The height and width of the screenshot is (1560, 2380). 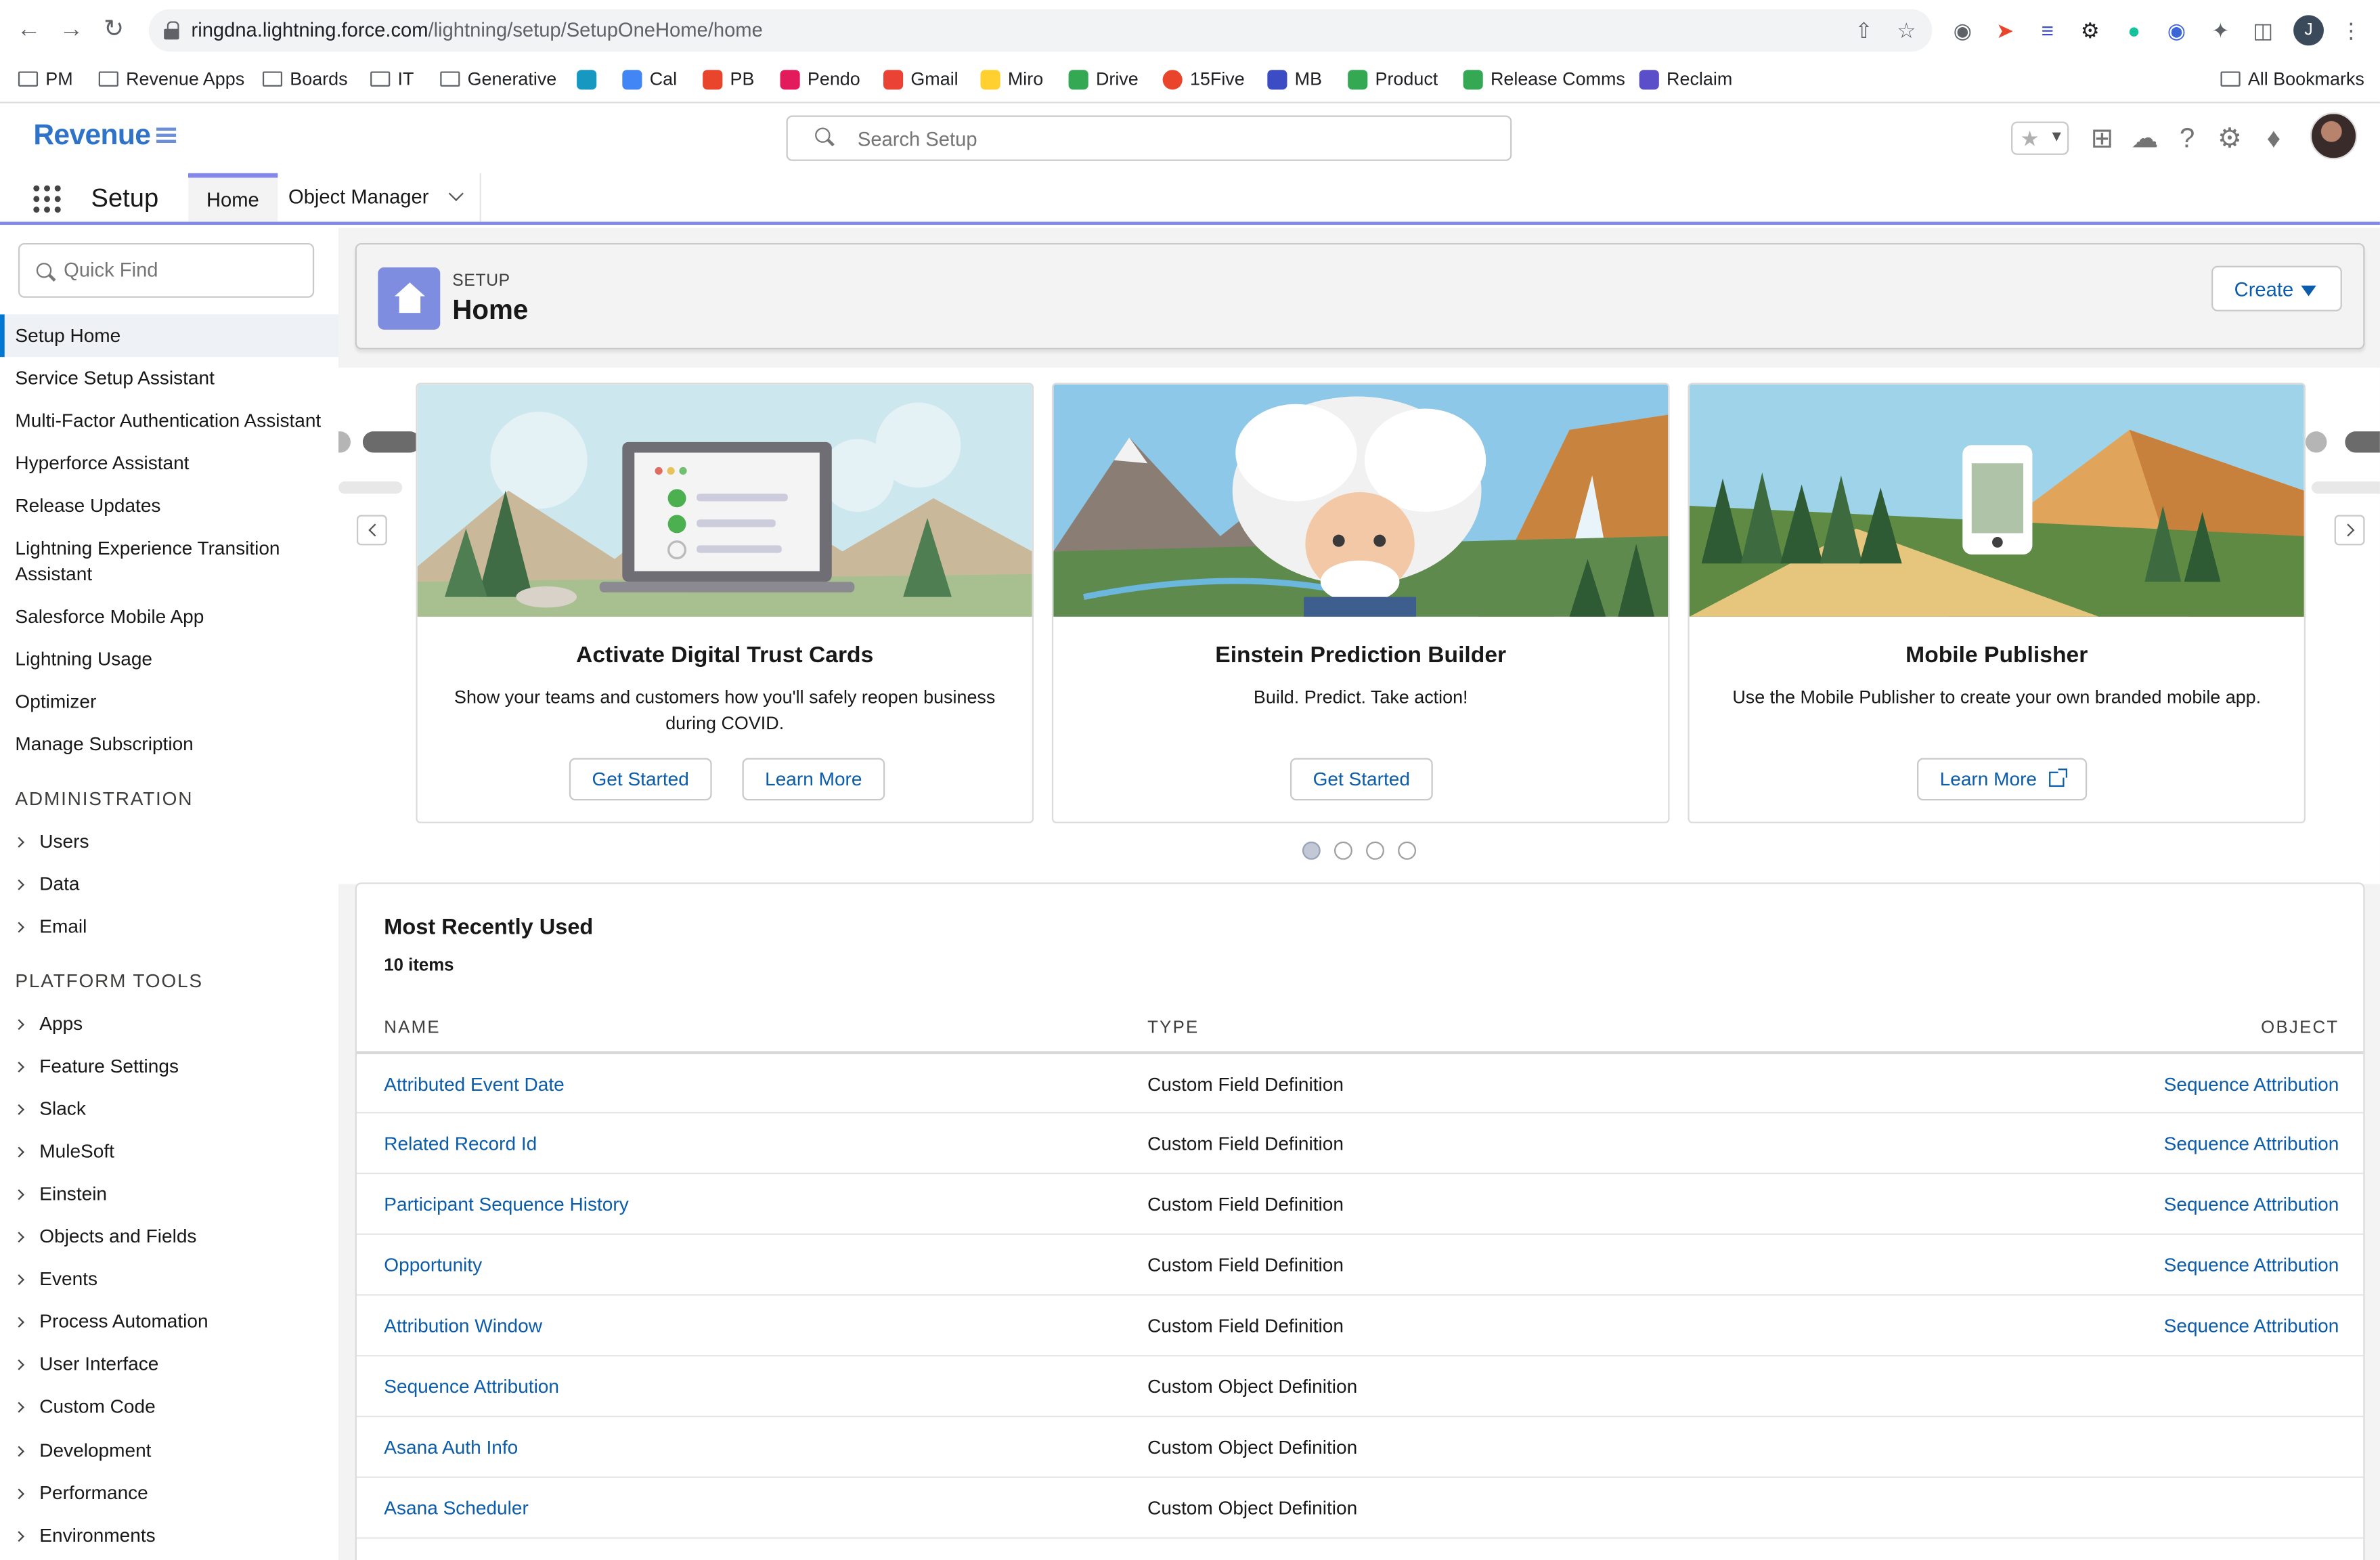 What do you see at coordinates (169, 336) in the screenshot?
I see `sidebar-item-setup-home: Setup Home` at bounding box center [169, 336].